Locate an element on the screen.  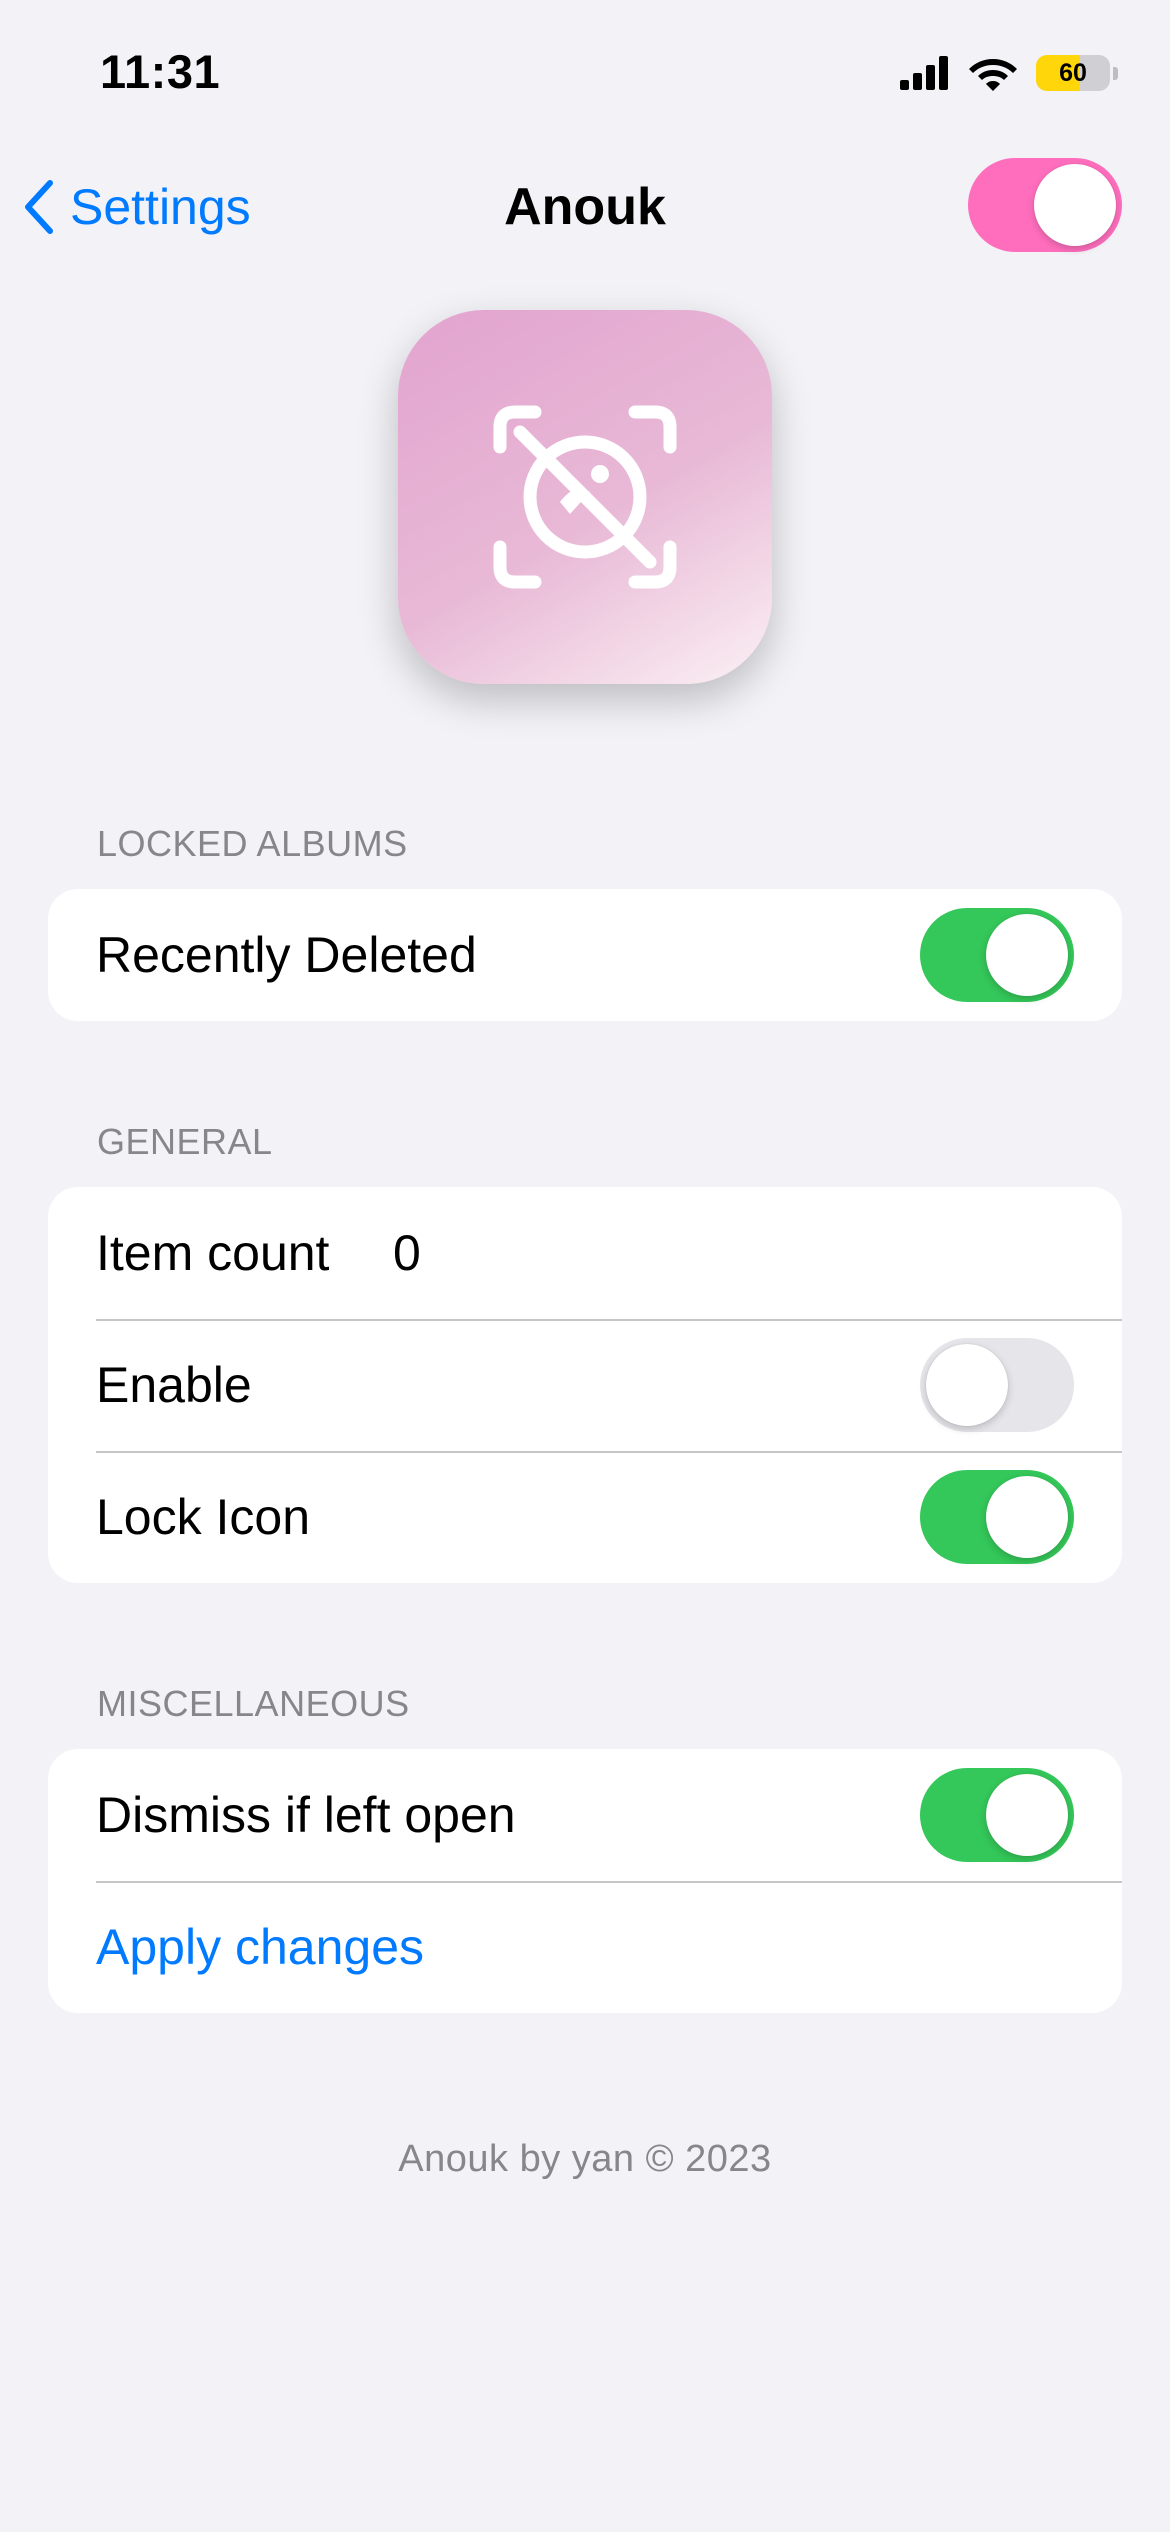
general-group: Item count 0 Enable Lock Icon is located at coordinates (585, 1385).